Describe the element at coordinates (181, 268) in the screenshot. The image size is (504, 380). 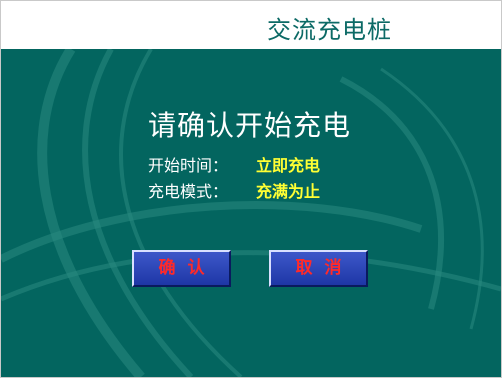
I see `confirm-button: 确认` at that location.